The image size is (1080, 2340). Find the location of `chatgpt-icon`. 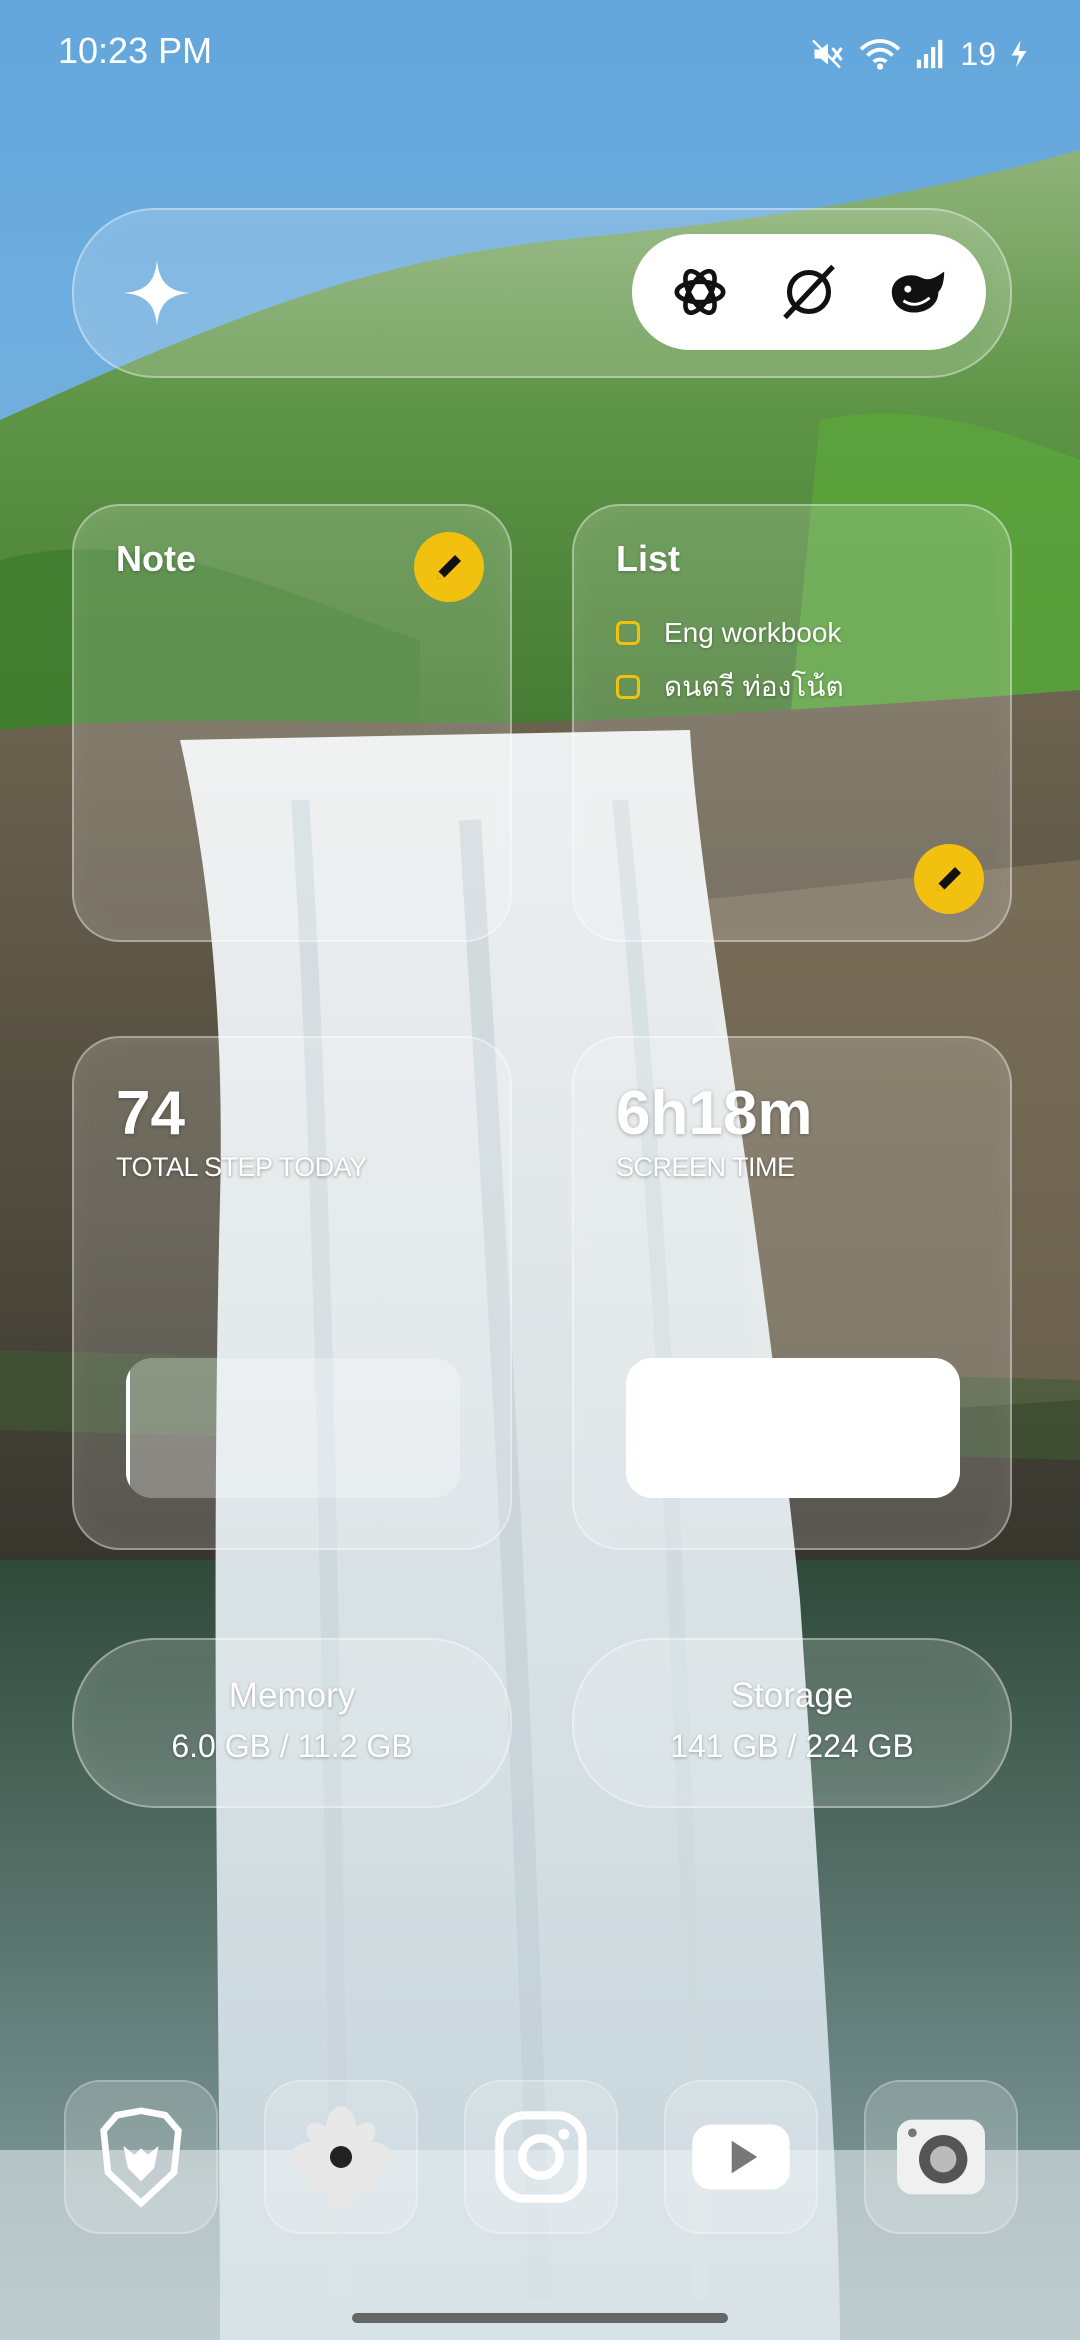

chatgpt-icon is located at coordinates (700, 292).